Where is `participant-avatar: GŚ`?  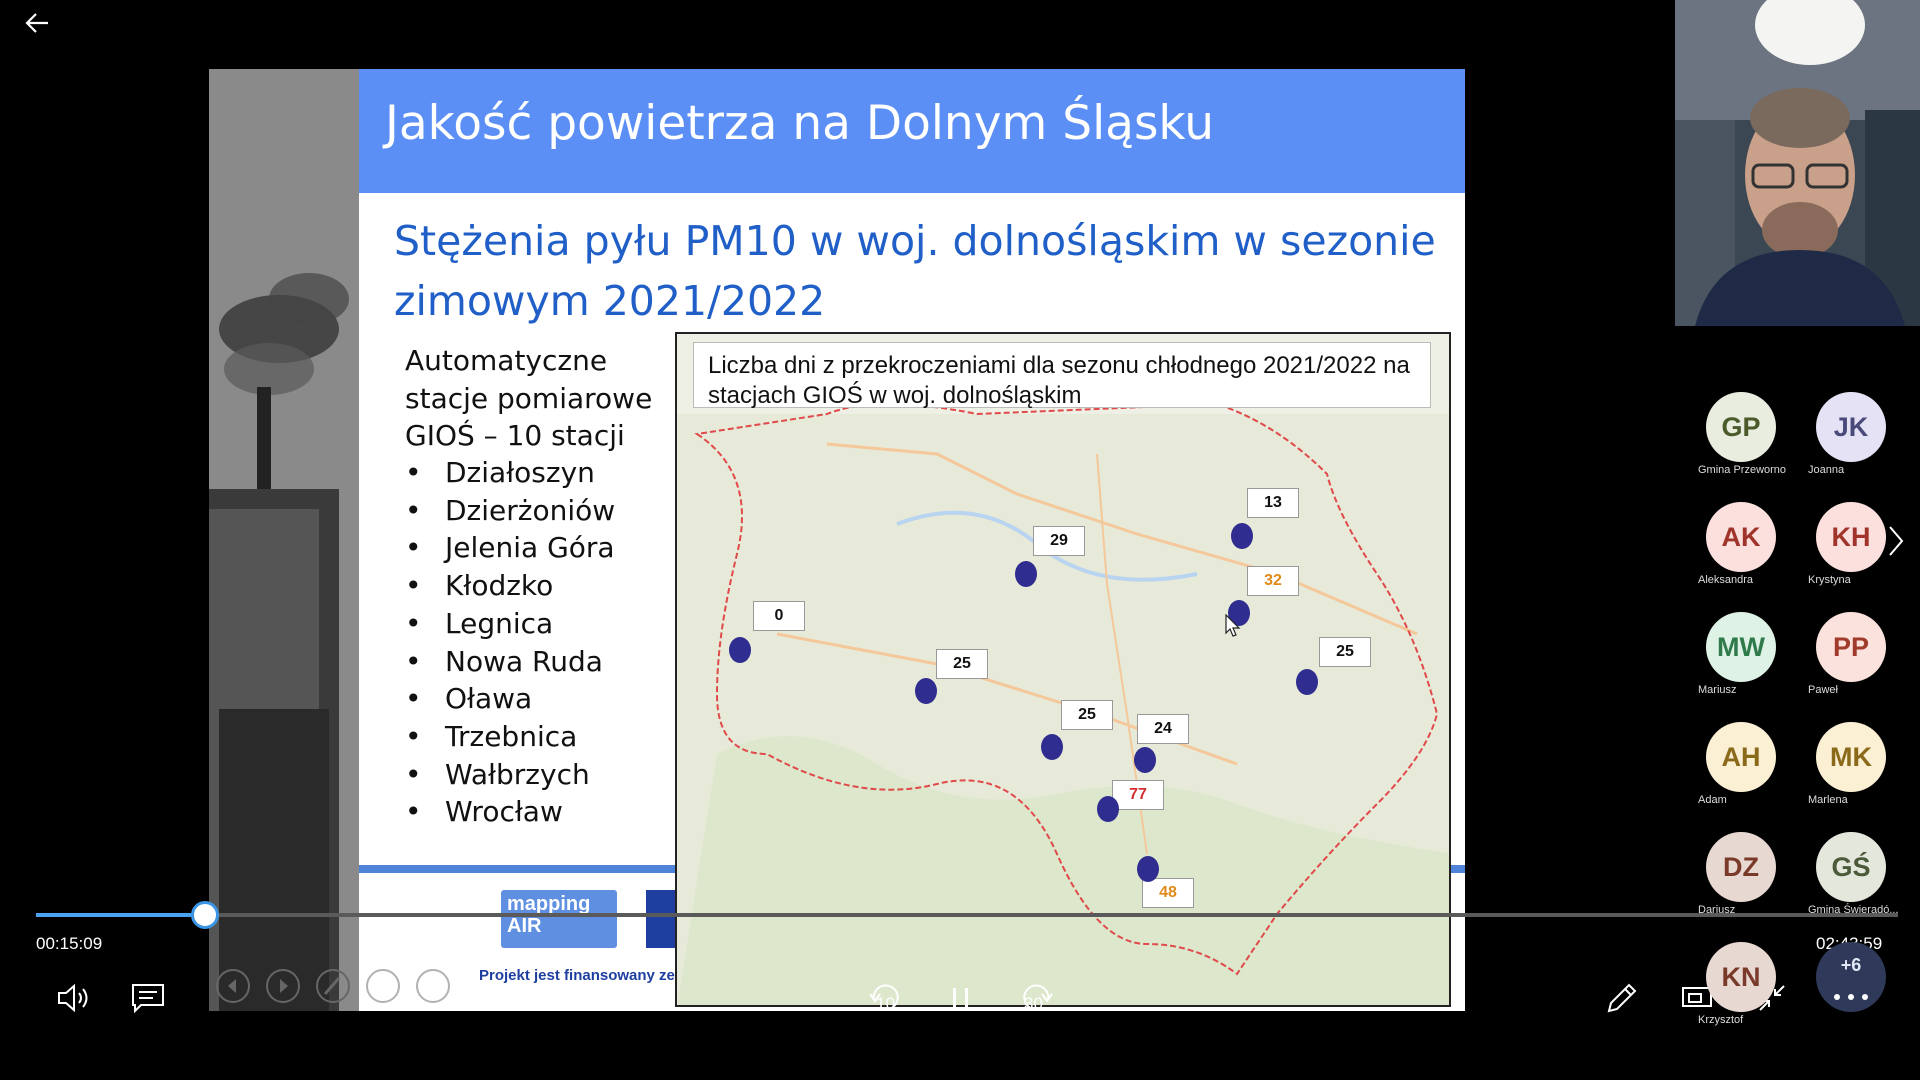
participant-avatar: GŚ is located at coordinates (1851, 867).